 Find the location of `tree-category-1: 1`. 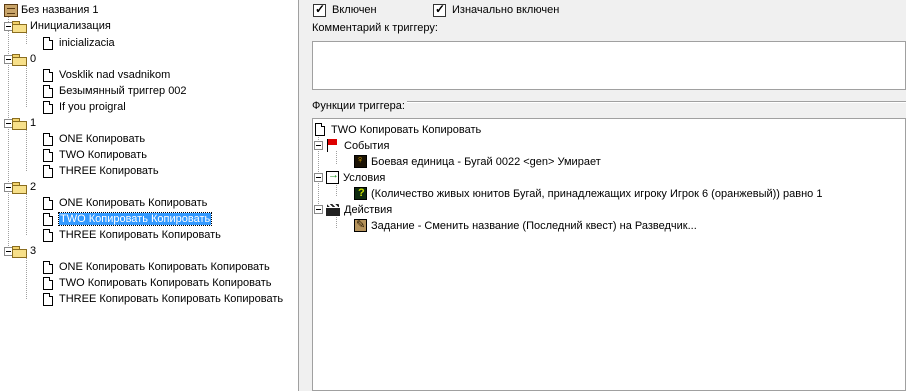

tree-category-1: 1 is located at coordinates (20, 123).